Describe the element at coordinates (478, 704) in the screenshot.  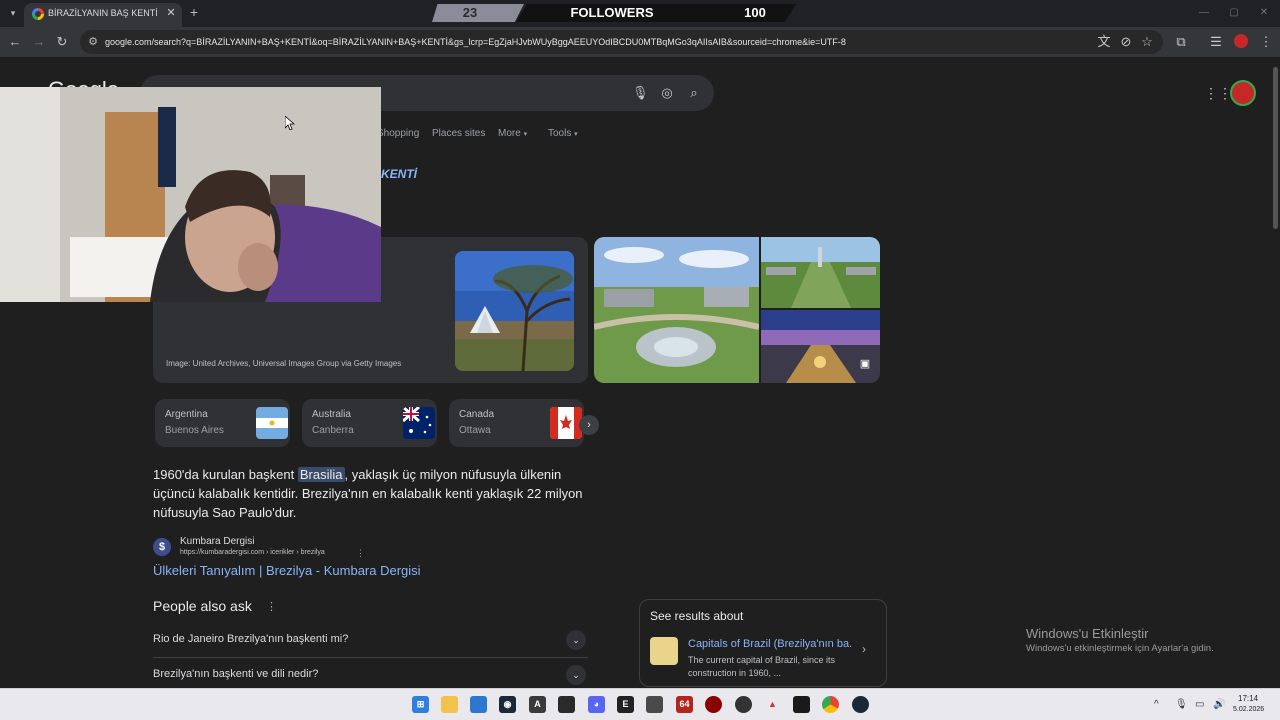
I see `microsoft-store-icon` at that location.